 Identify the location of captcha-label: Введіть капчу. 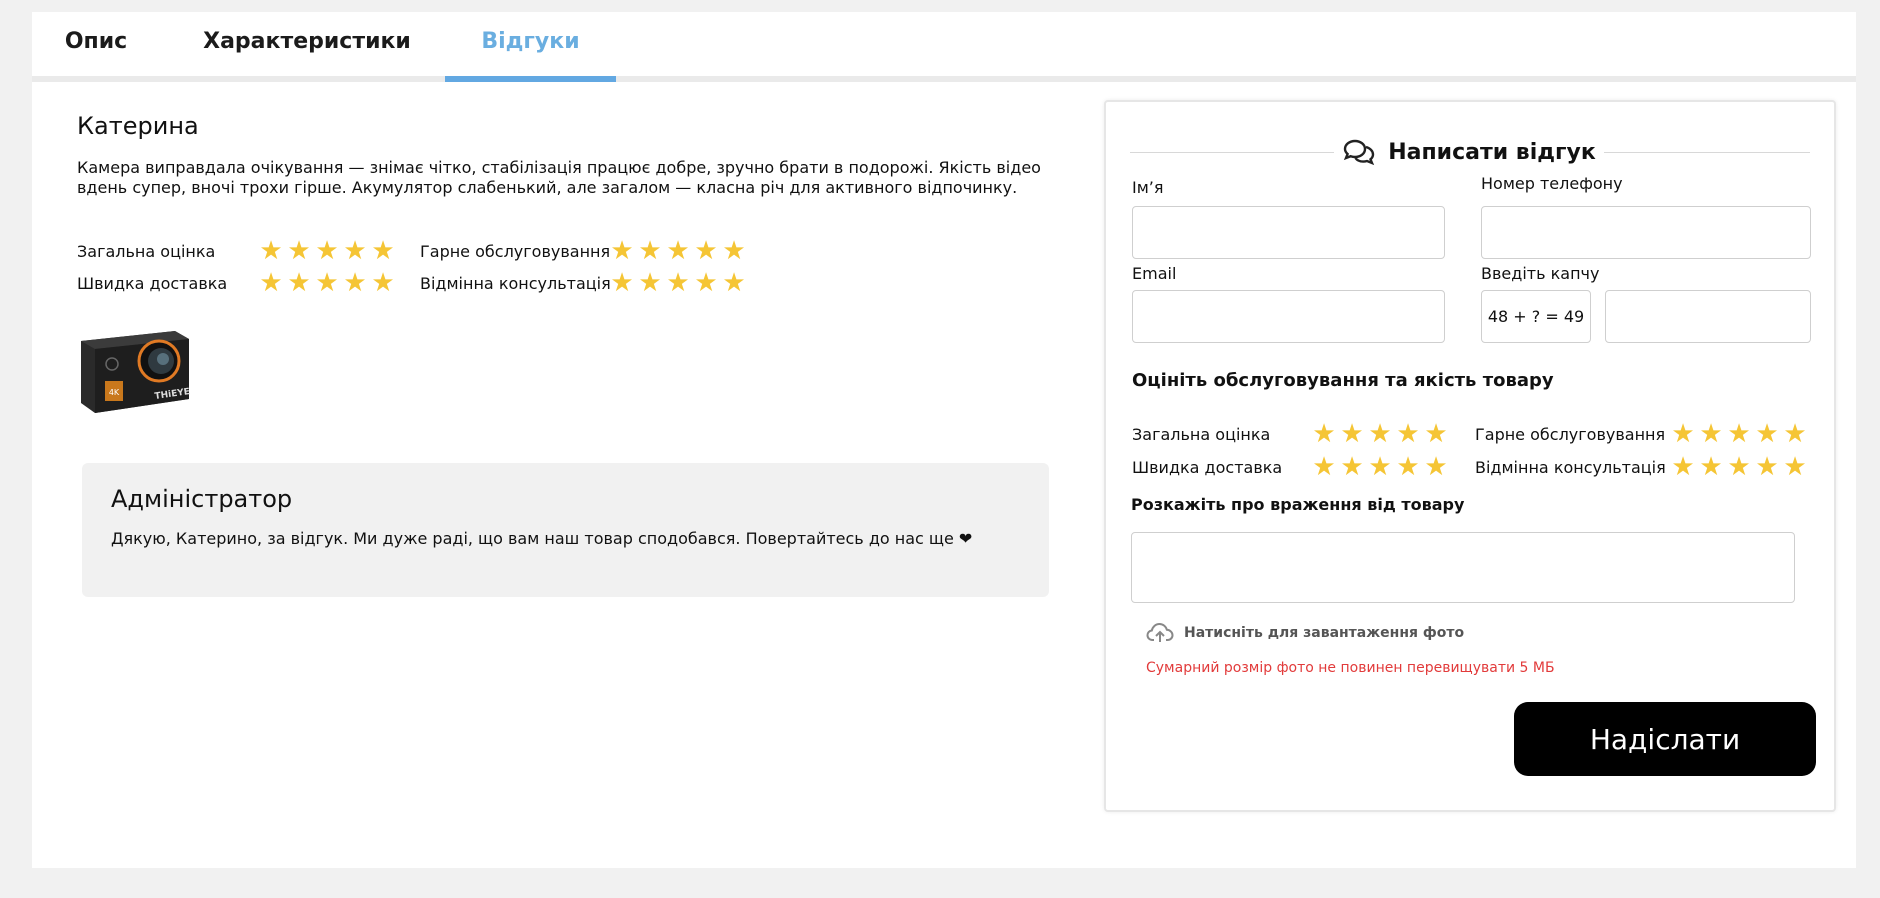
(1540, 273).